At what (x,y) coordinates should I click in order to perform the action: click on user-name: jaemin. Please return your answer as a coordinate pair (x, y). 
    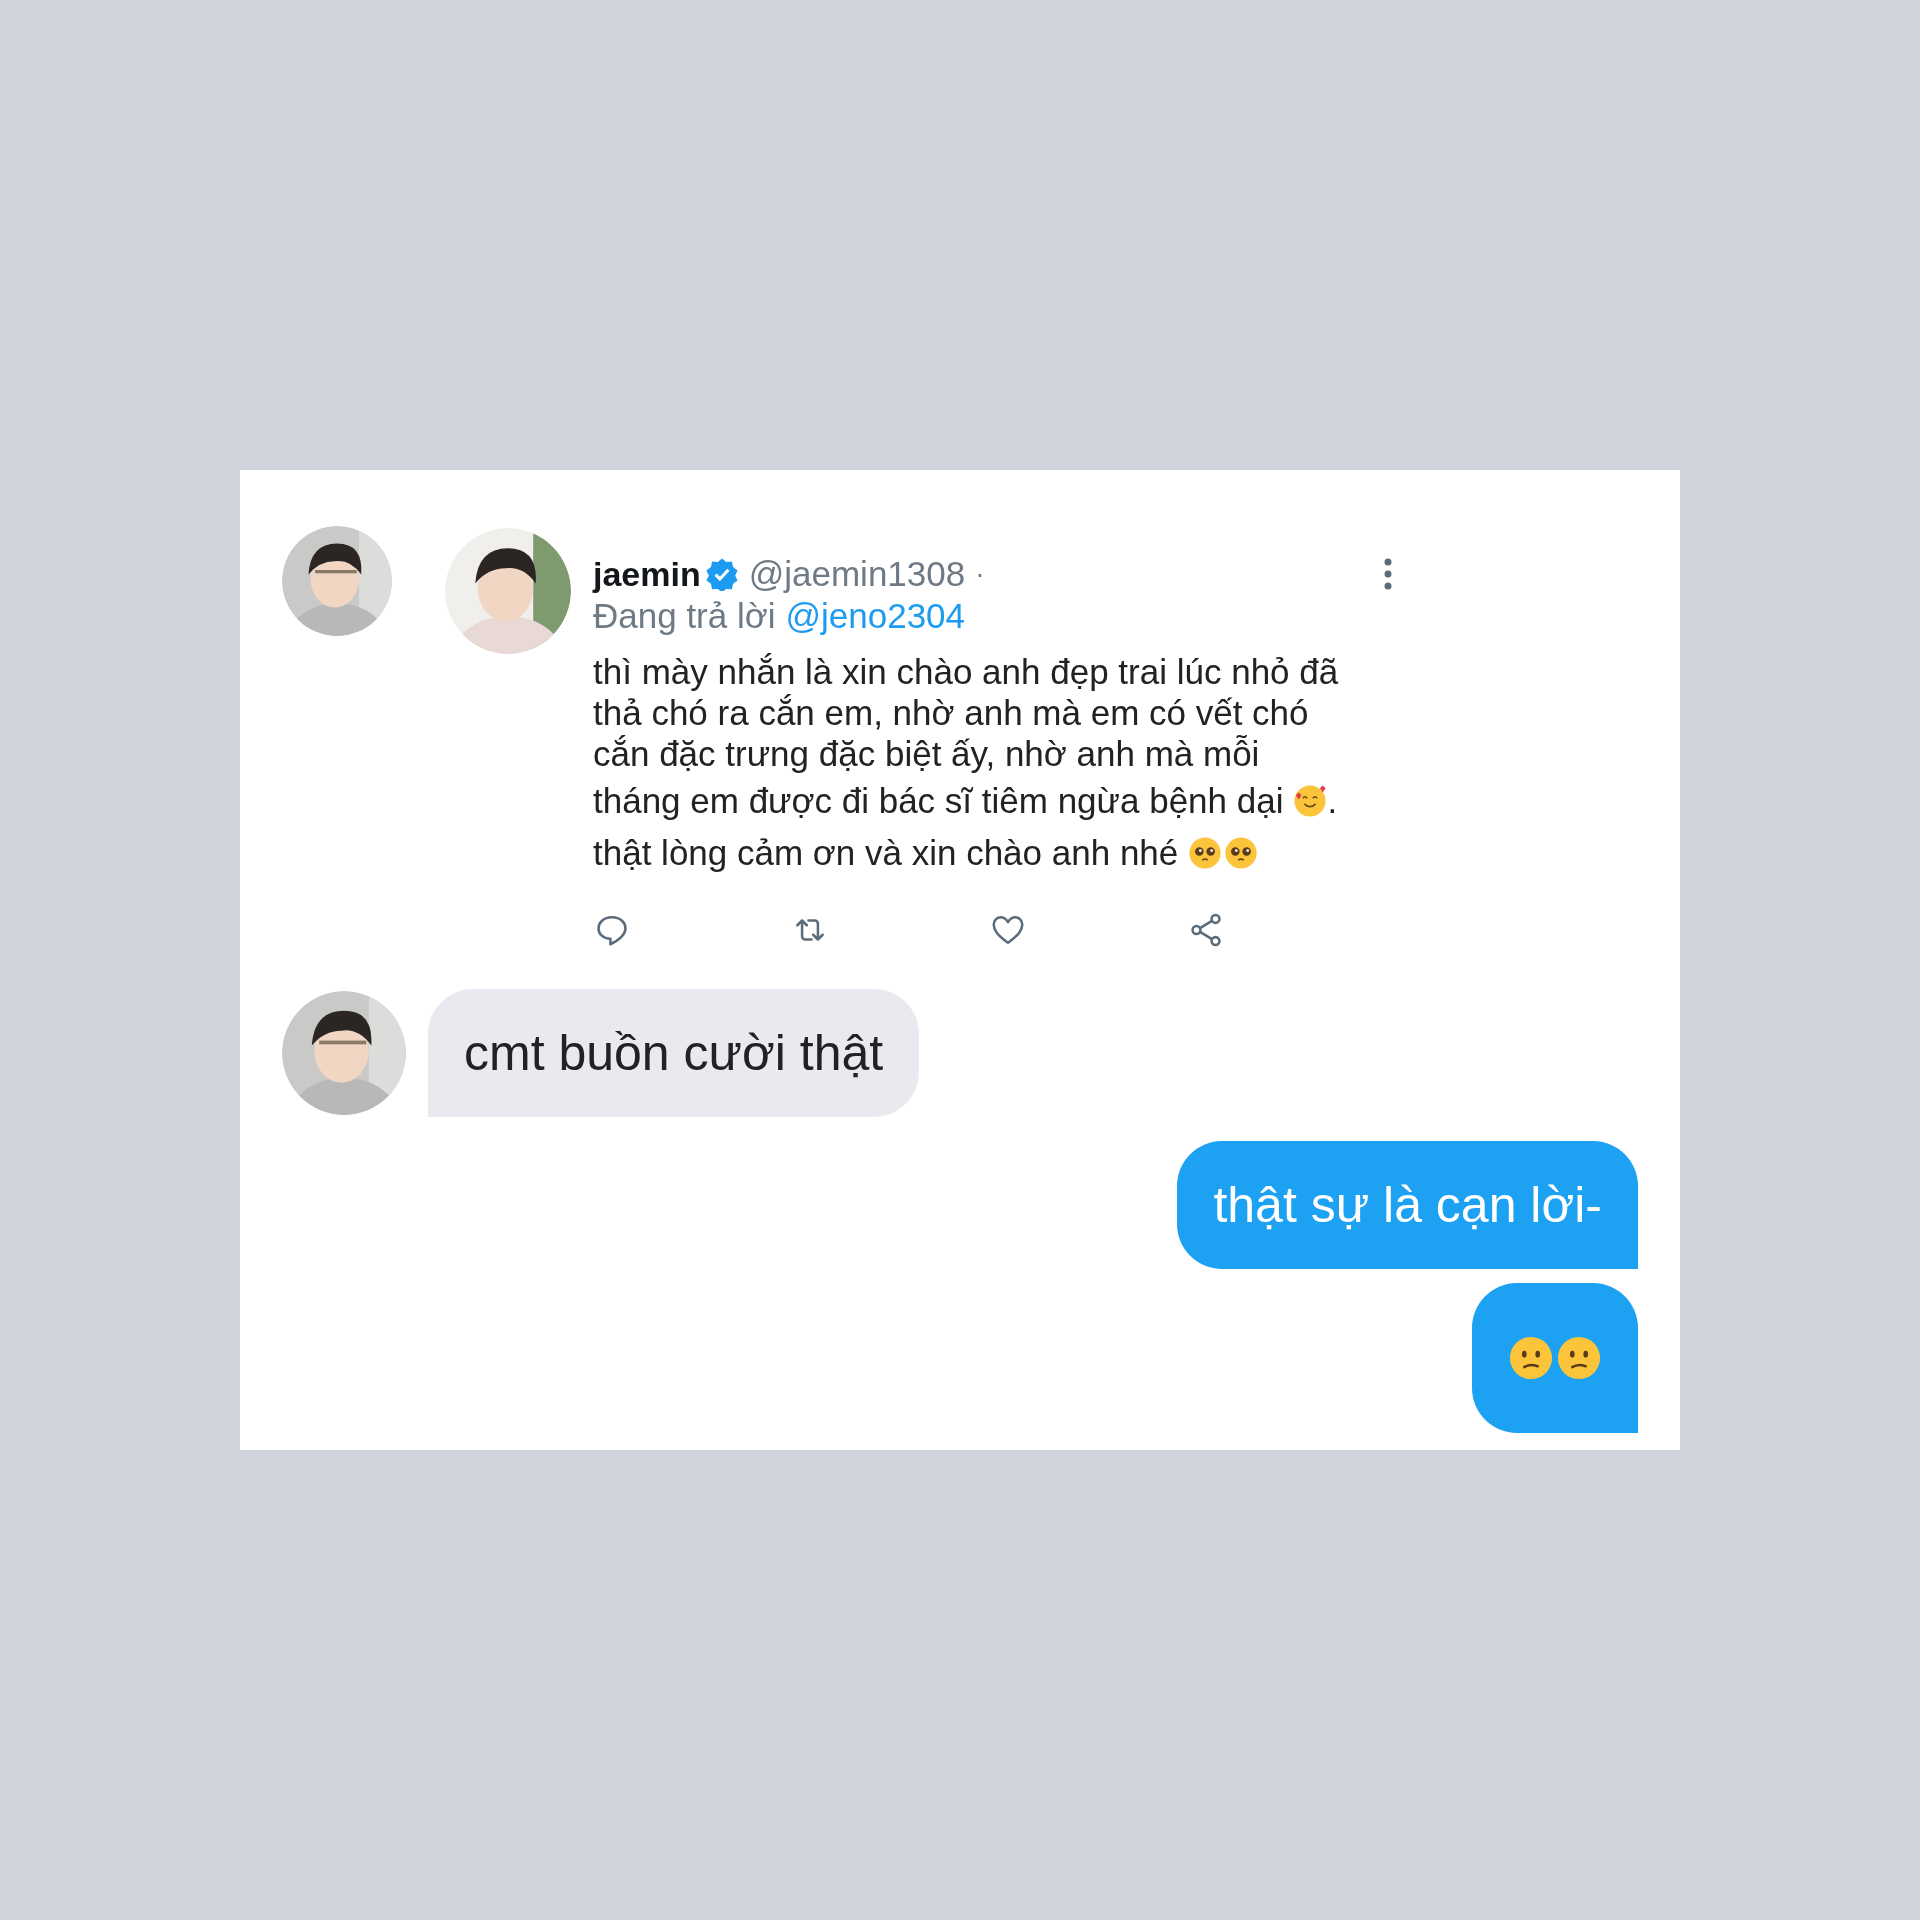
    Looking at the image, I should click on (647, 574).